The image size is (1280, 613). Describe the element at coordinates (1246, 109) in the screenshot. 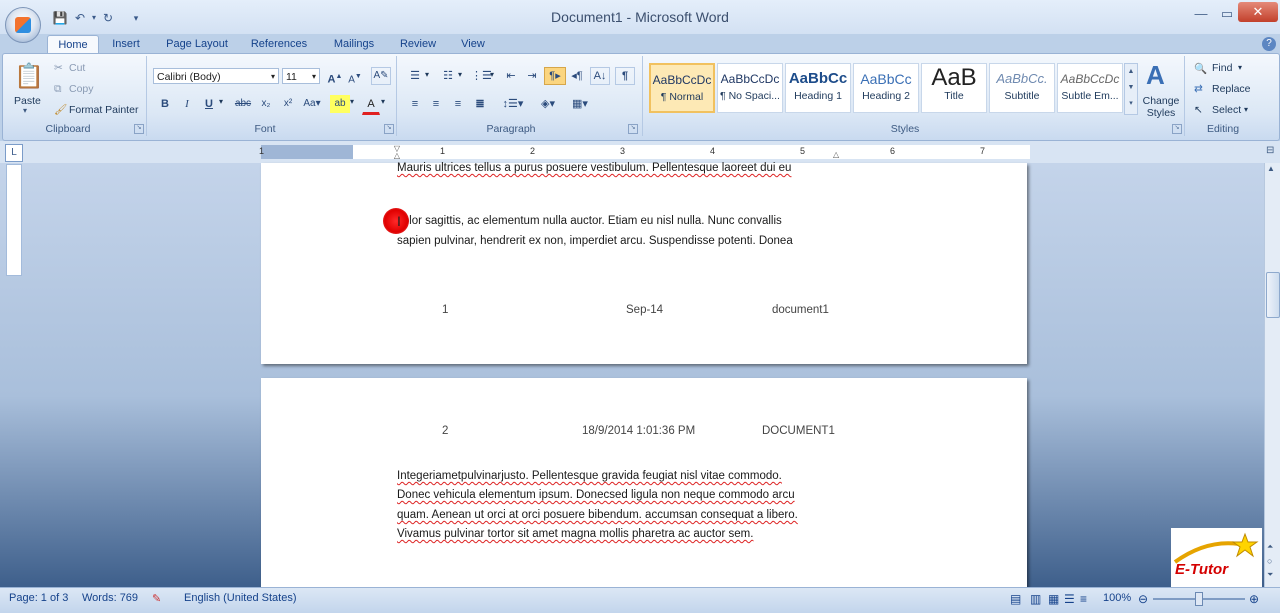

I see `select-dropdown-icon: ▾` at that location.